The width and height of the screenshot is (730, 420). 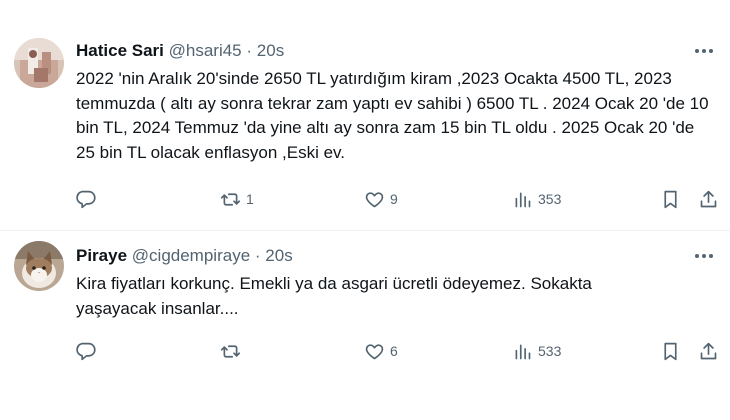 I want to click on profile-photo-icon, so click(x=39, y=63).